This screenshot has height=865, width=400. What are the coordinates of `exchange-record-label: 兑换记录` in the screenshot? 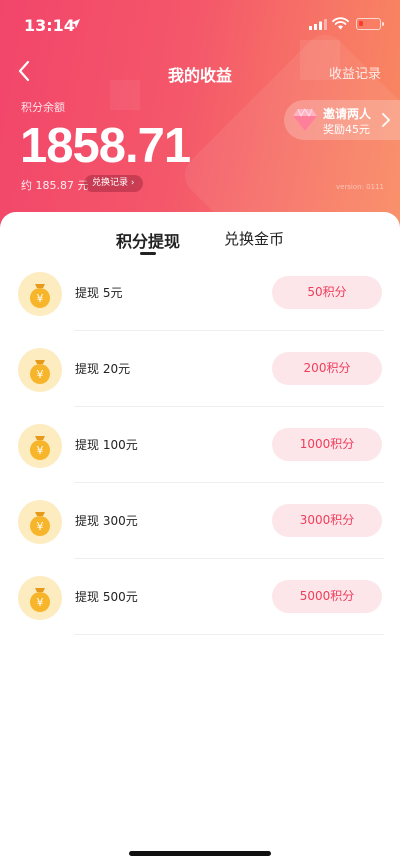 It's located at (110, 183).